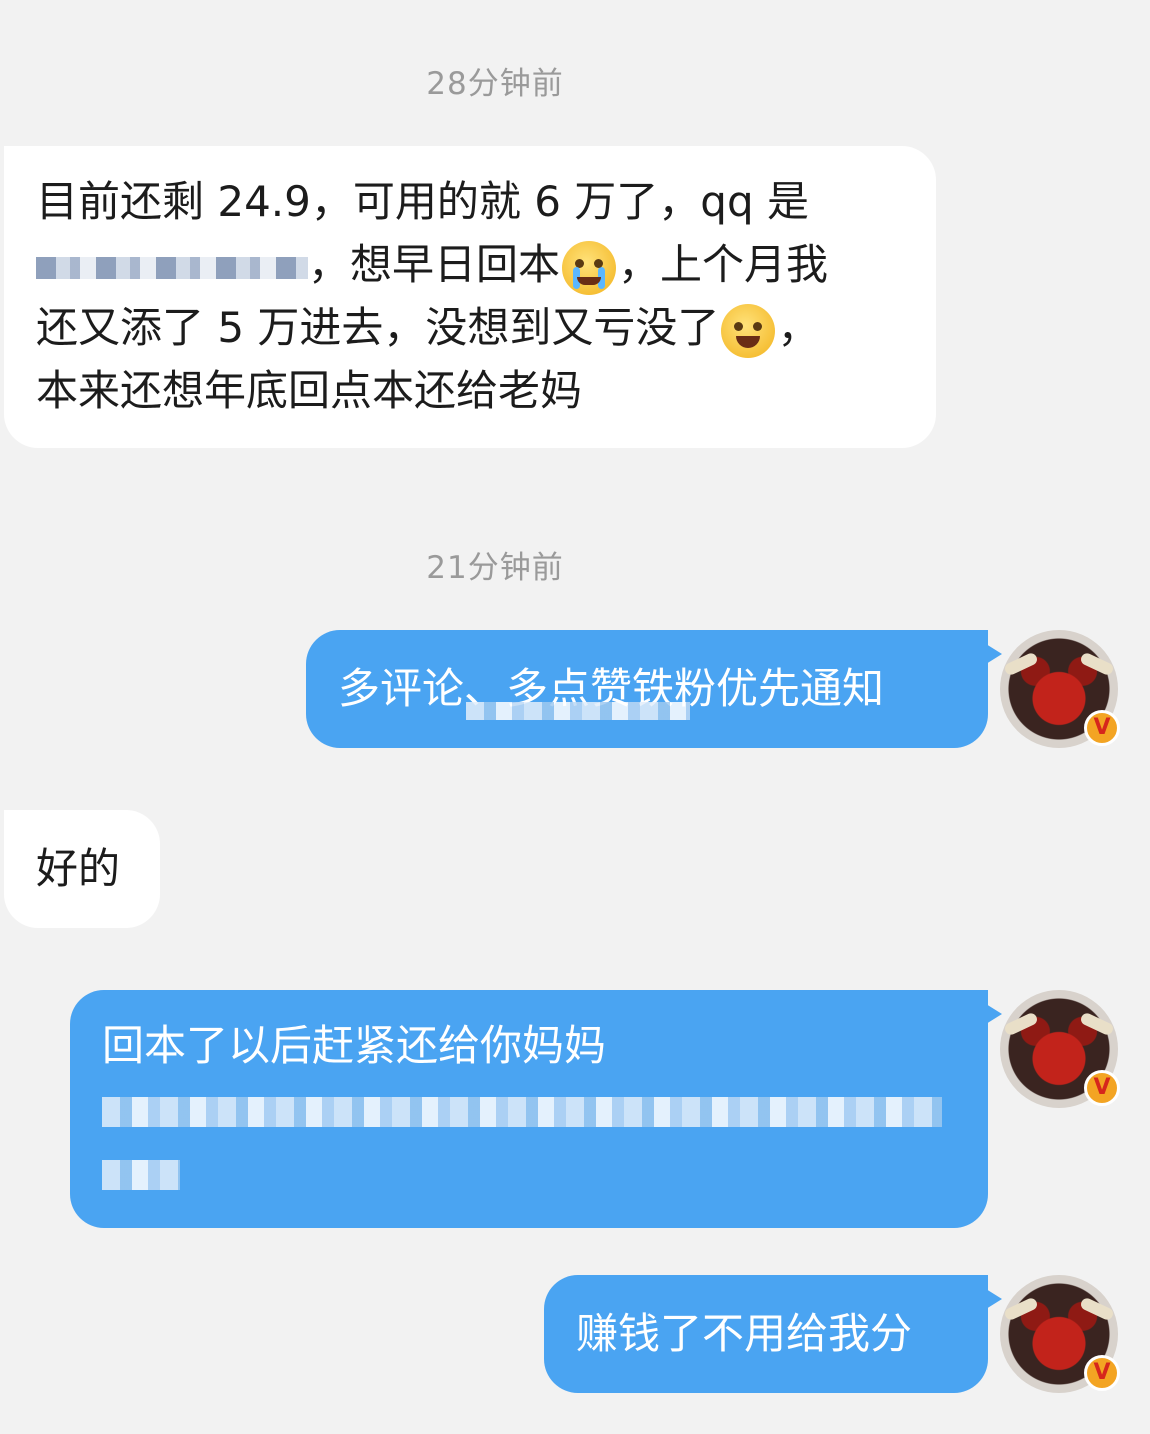 This screenshot has height=1434, width=1150. Describe the element at coordinates (422, 201) in the screenshot. I see `message-text-line: 目前还剩 24.9，可用的就 6 万了，qq 是` at that location.